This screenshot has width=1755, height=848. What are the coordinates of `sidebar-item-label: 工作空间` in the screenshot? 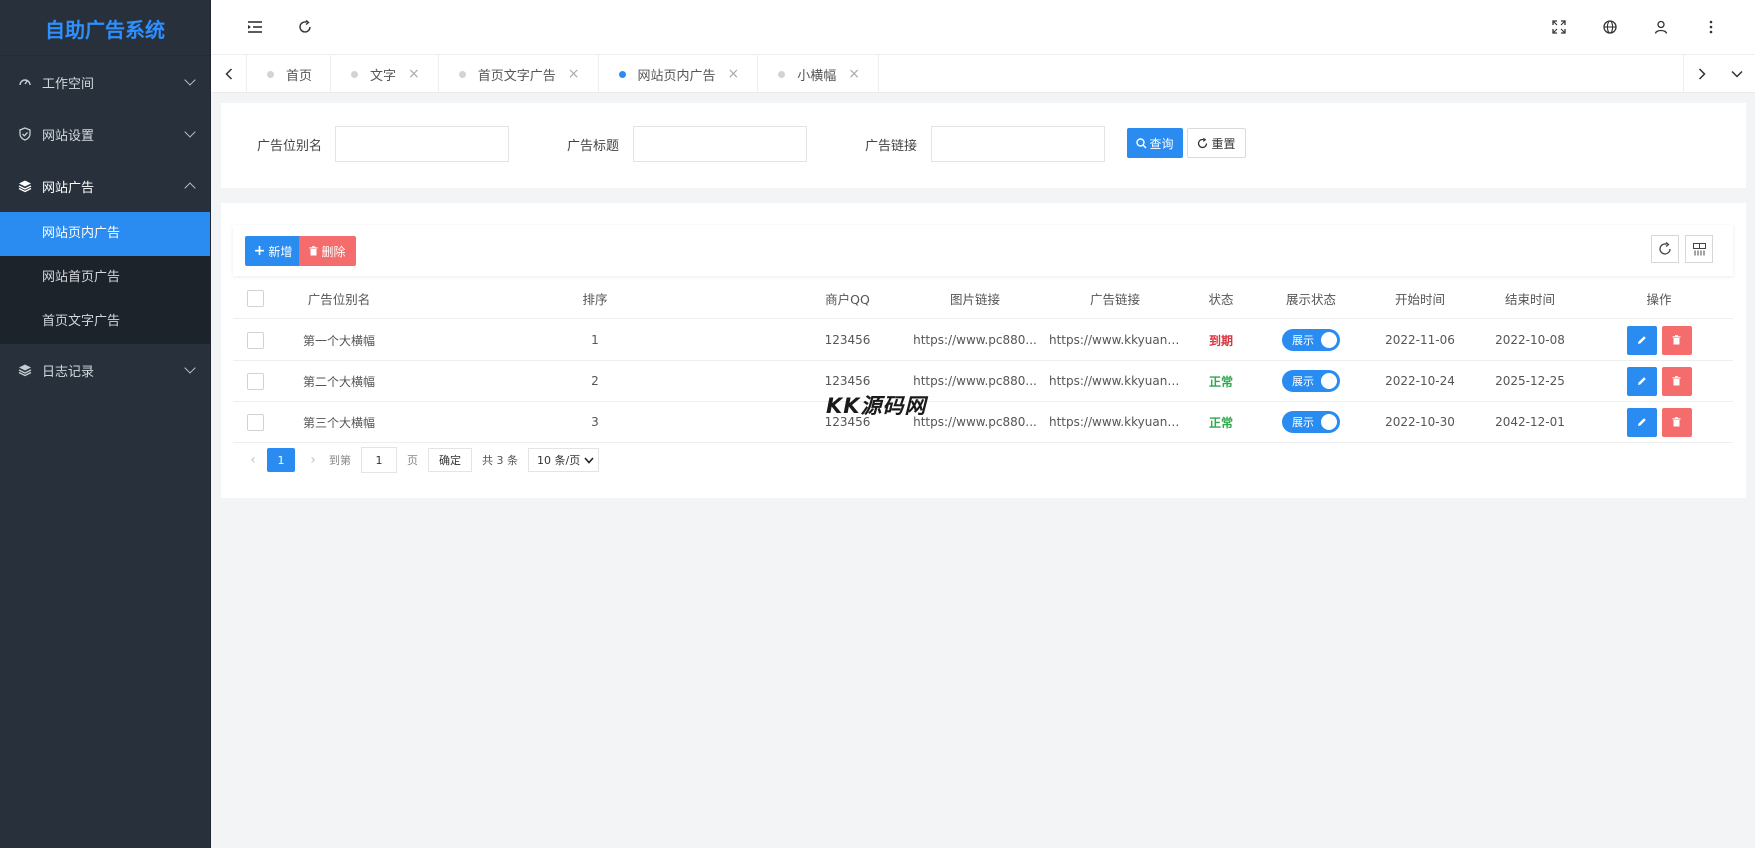 It's located at (68, 84).